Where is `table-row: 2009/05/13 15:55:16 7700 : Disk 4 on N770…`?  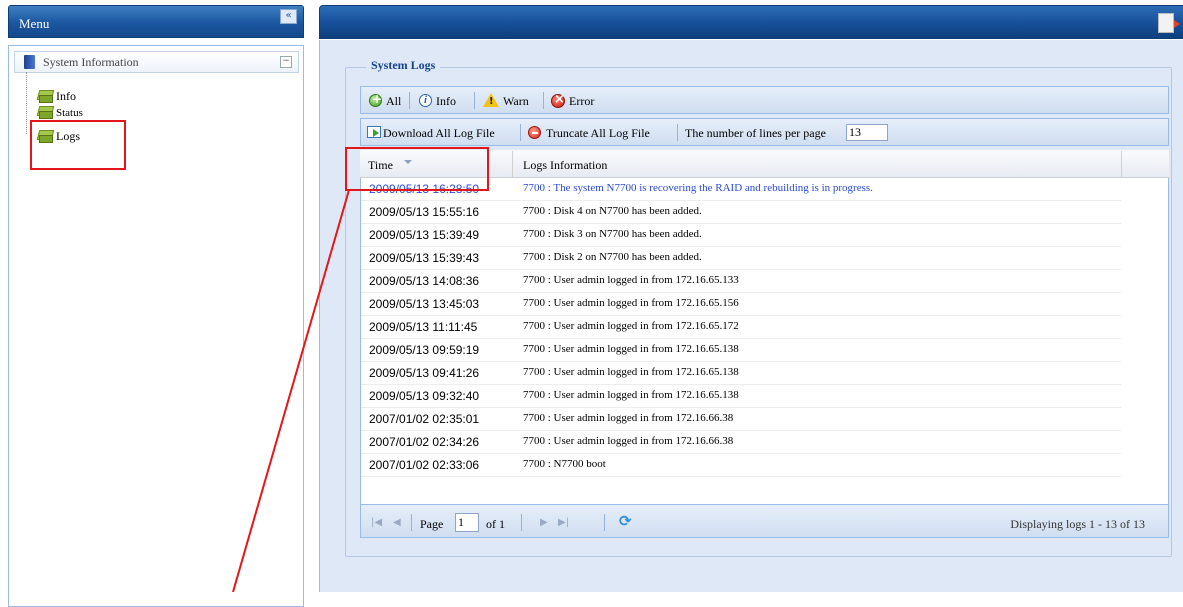
table-row: 2009/05/13 15:55:16 7700 : Disk 4 on N770… is located at coordinates (741, 212).